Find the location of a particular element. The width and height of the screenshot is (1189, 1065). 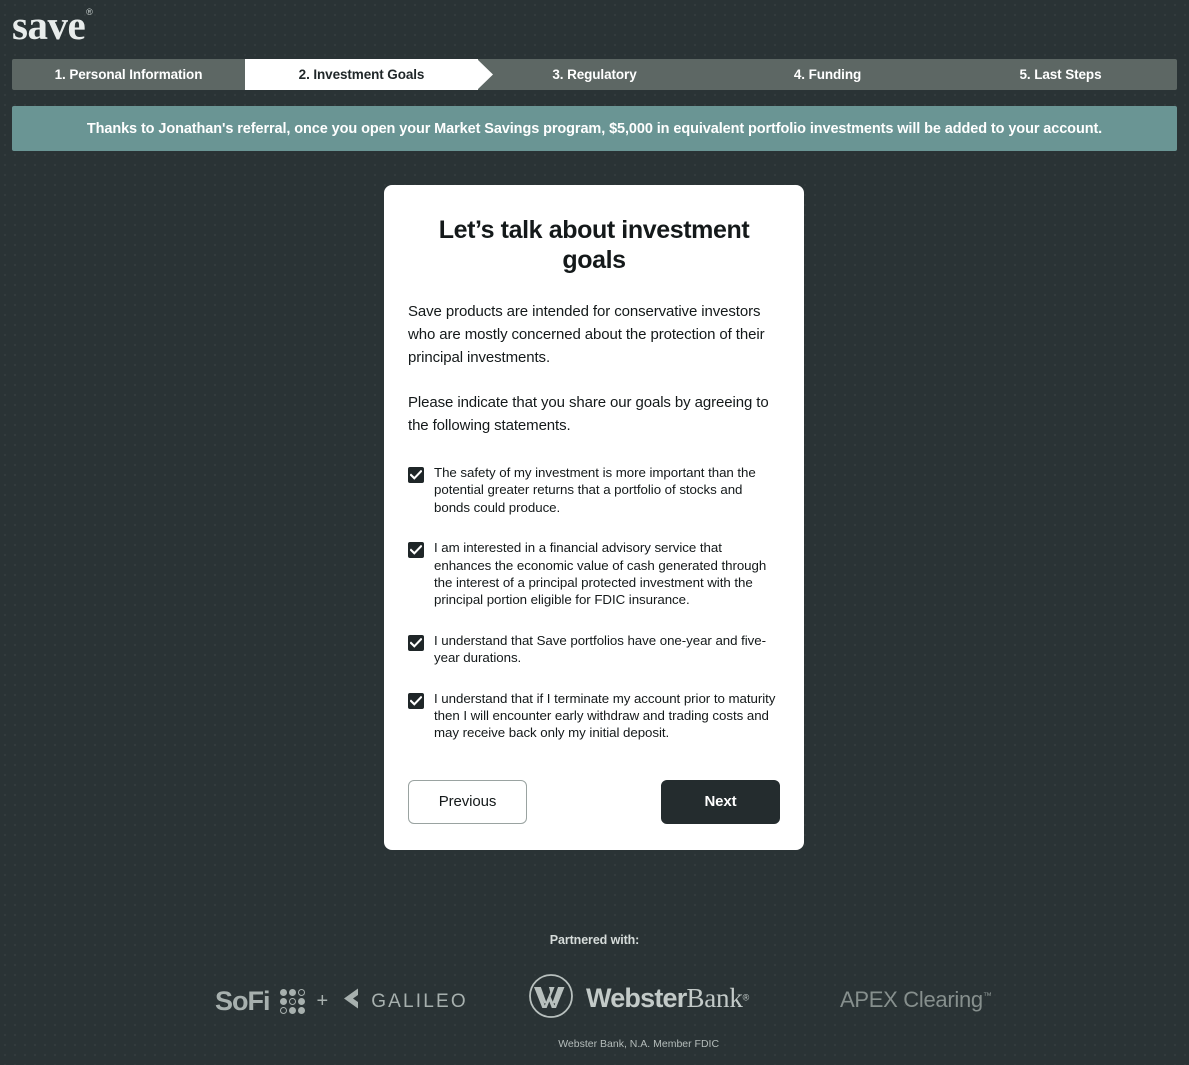

step-personal-information: 1. Personal Information is located at coordinates (136, 74).